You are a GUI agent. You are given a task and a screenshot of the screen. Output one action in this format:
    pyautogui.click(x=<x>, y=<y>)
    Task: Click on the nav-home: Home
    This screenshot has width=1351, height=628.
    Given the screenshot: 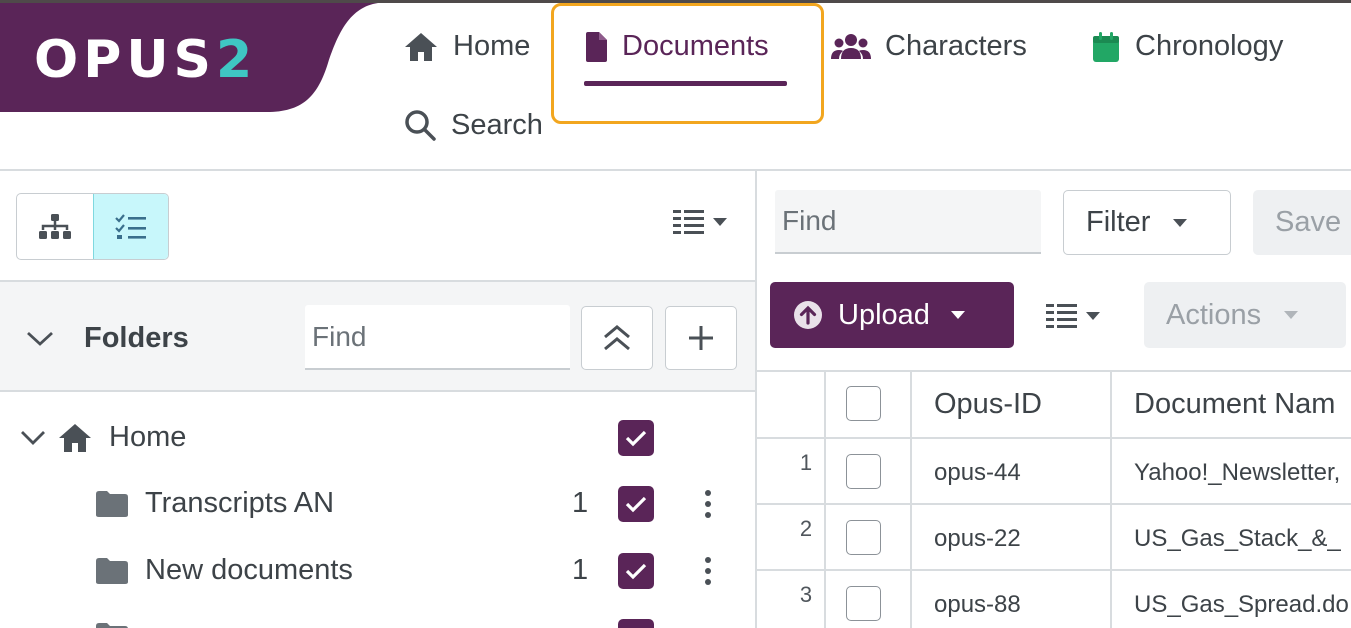 What is the action you would take?
    pyautogui.click(x=466, y=46)
    